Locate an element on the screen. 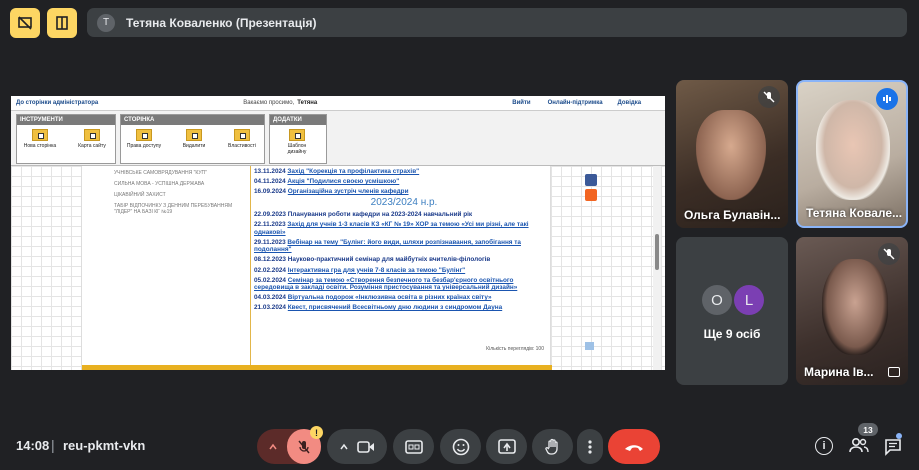 The height and width of the screenshot is (470, 919). folder-map-icon is located at coordinates (92, 135).